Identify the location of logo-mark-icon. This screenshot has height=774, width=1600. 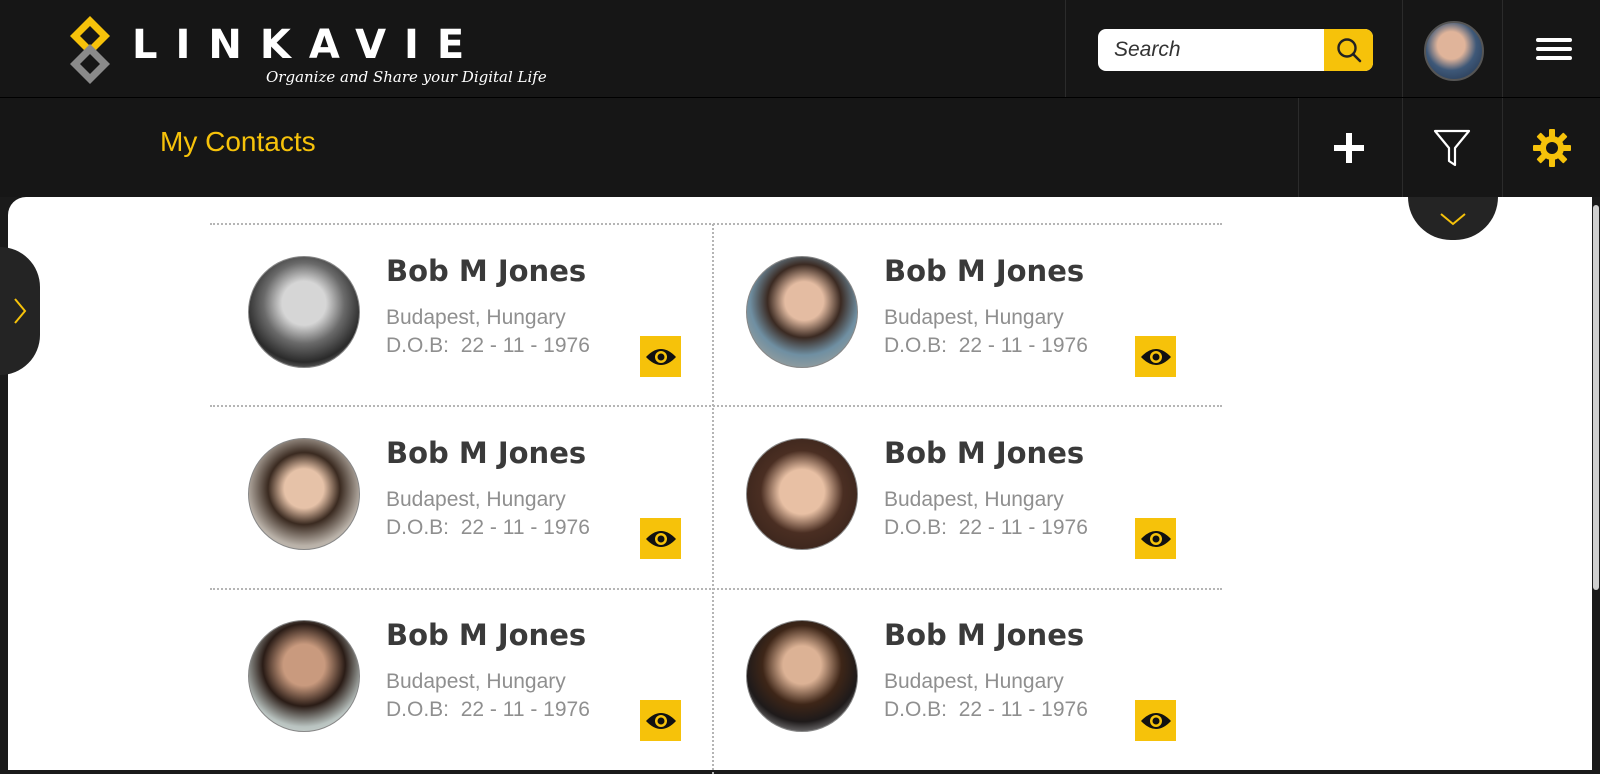
(90, 50).